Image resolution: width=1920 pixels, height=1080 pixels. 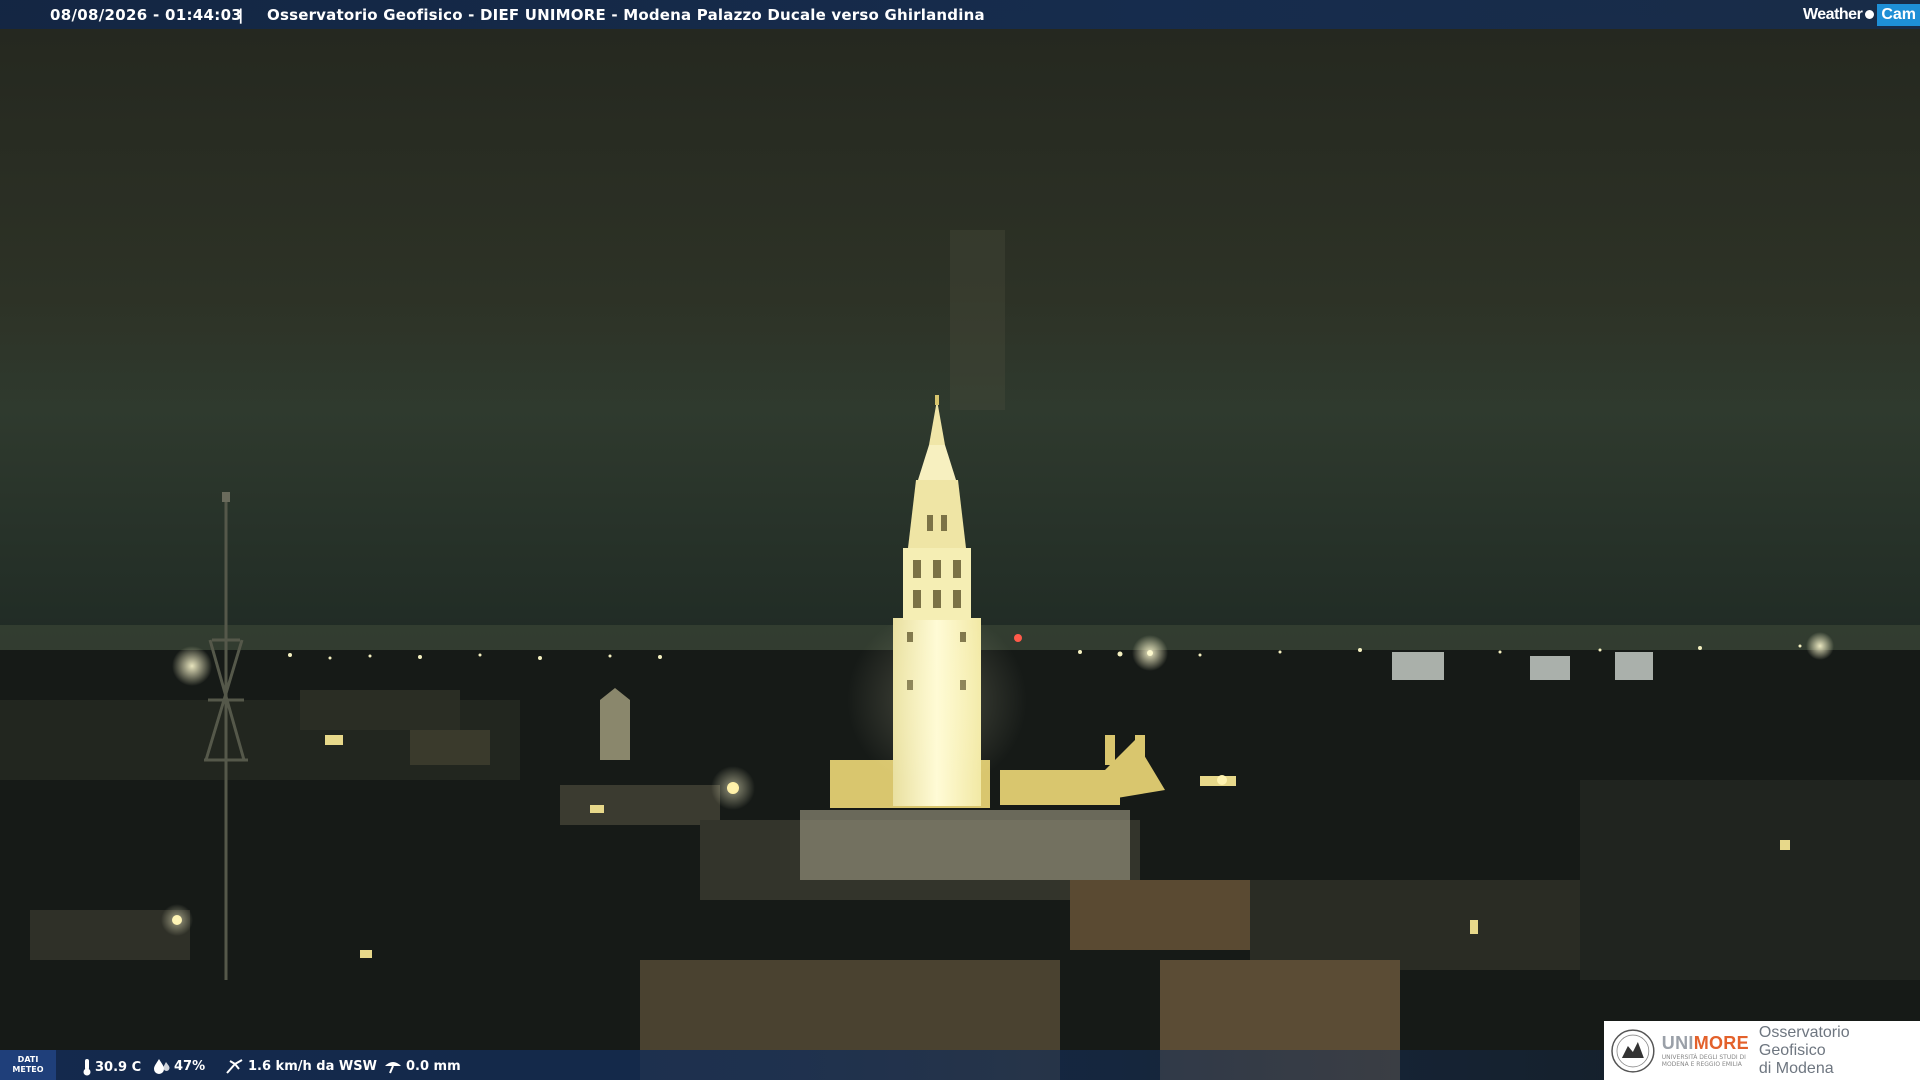 What do you see at coordinates (965, 845) in the screenshot?
I see `palazzo-facade` at bounding box center [965, 845].